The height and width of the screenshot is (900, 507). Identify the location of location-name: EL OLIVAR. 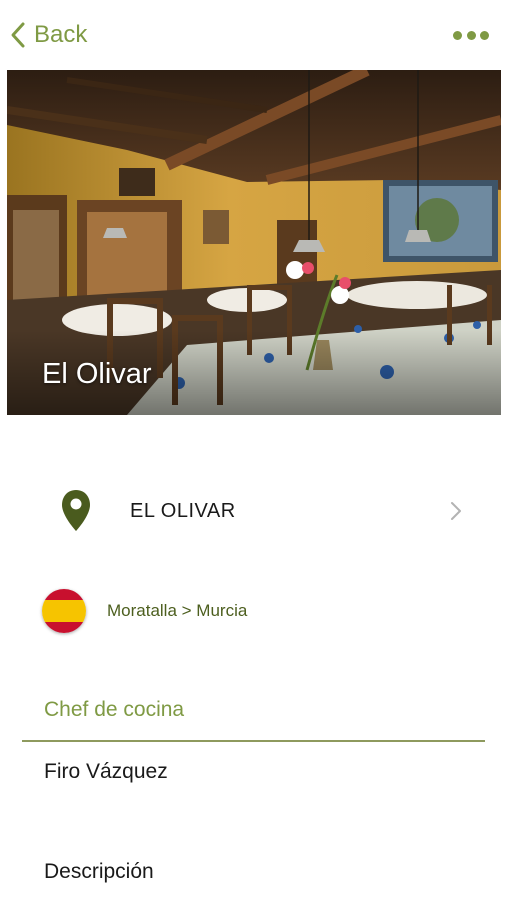
(183, 511).